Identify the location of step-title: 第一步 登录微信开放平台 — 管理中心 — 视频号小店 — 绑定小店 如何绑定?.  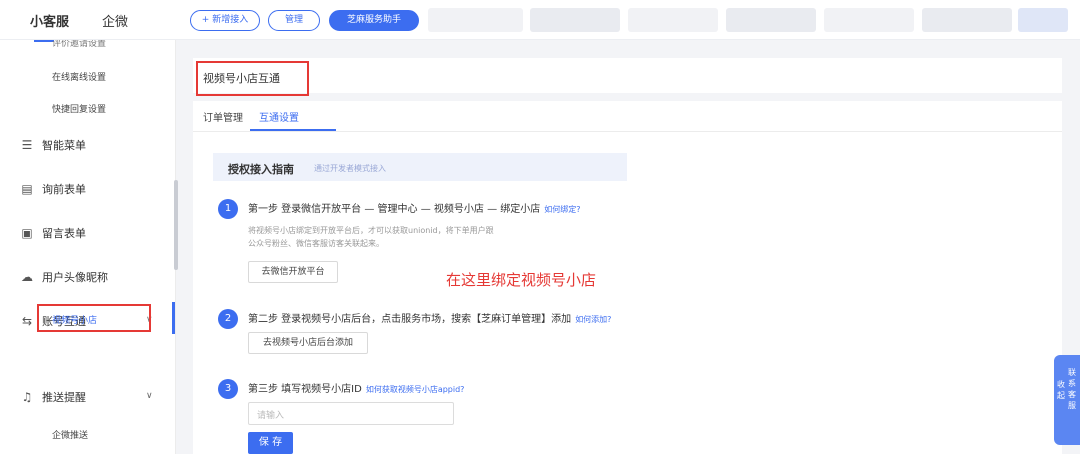
(414, 207).